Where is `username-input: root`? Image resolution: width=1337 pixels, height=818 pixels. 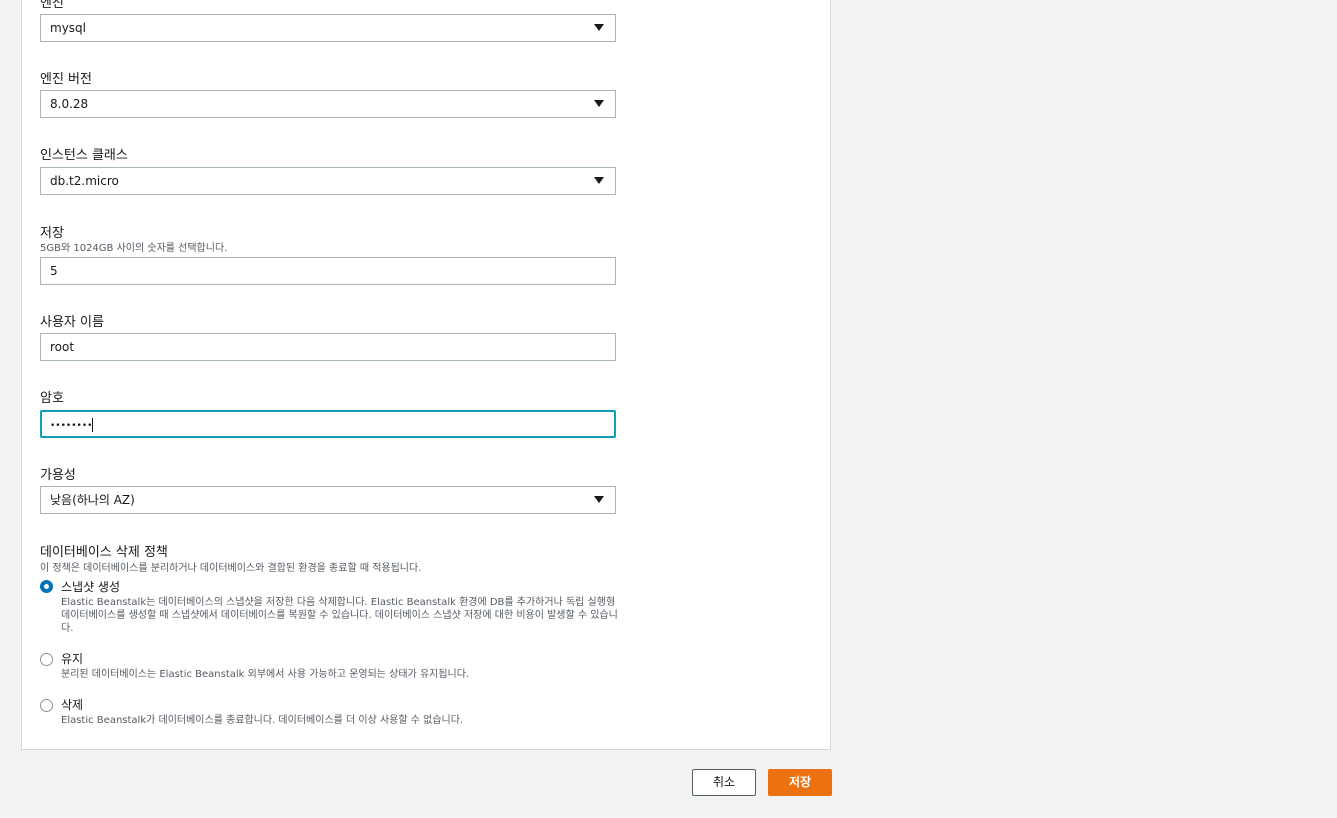 username-input: root is located at coordinates (328, 347).